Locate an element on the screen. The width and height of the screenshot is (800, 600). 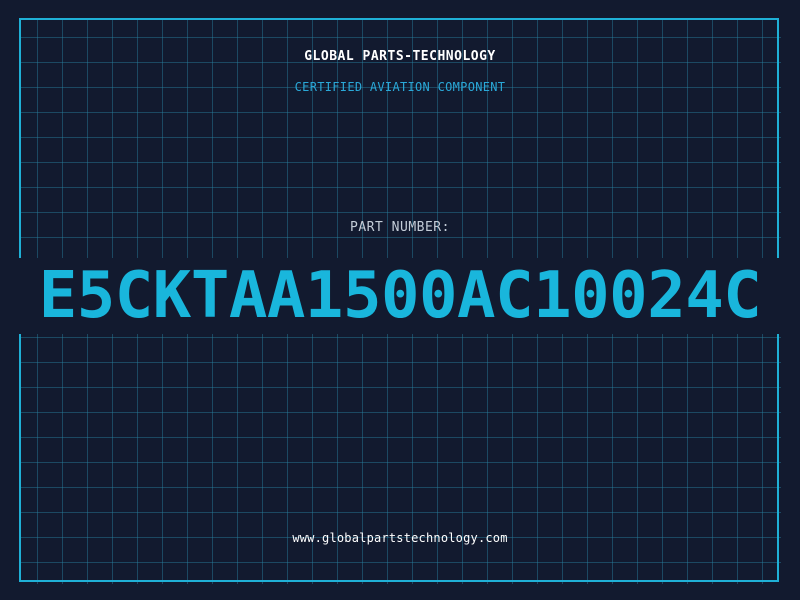
company-tagline: CERTIFIED AVIATION COMPONENT is located at coordinates (400, 87).